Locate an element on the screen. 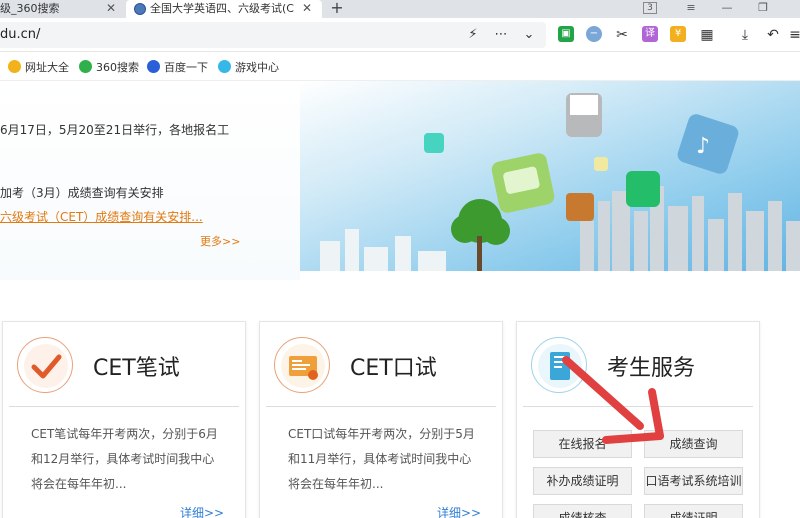 The width and height of the screenshot is (800, 518). card-header: CET口试 is located at coordinates (381, 364).